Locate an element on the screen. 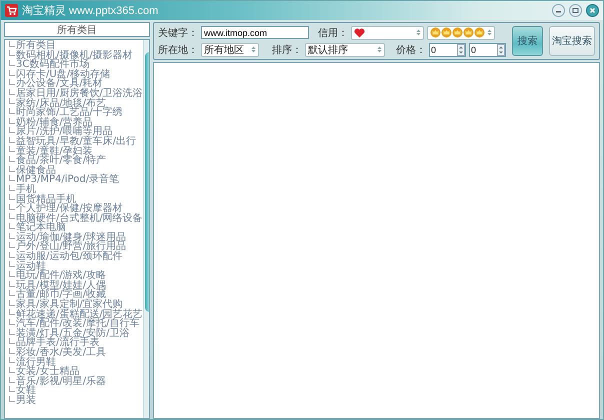 The height and width of the screenshot is (420, 604). min-price-field: 0 is located at coordinates (447, 49).